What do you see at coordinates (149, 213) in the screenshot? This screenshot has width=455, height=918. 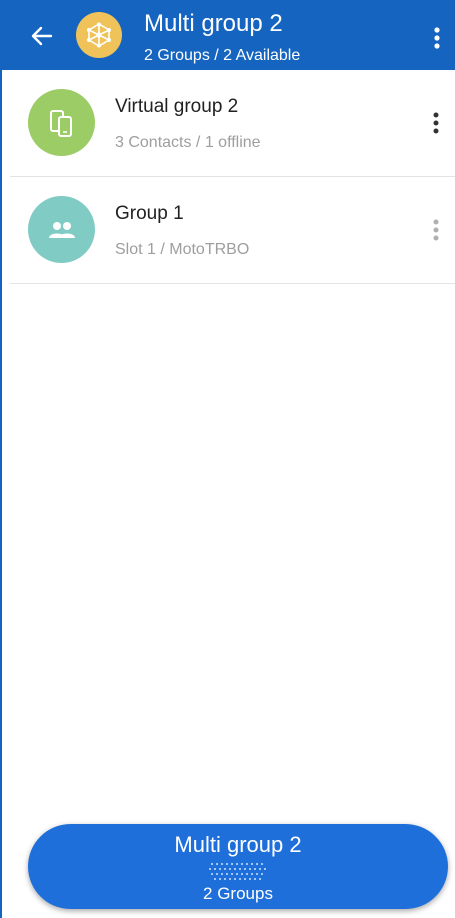 I see `list-item-title: Group 1` at bounding box center [149, 213].